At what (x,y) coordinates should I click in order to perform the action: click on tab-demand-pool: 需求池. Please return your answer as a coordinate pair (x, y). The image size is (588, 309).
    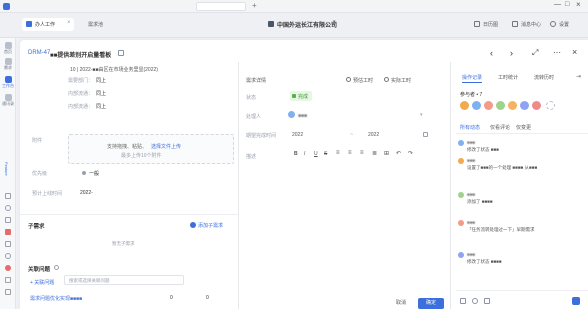
    Looking at the image, I should click on (100, 24).